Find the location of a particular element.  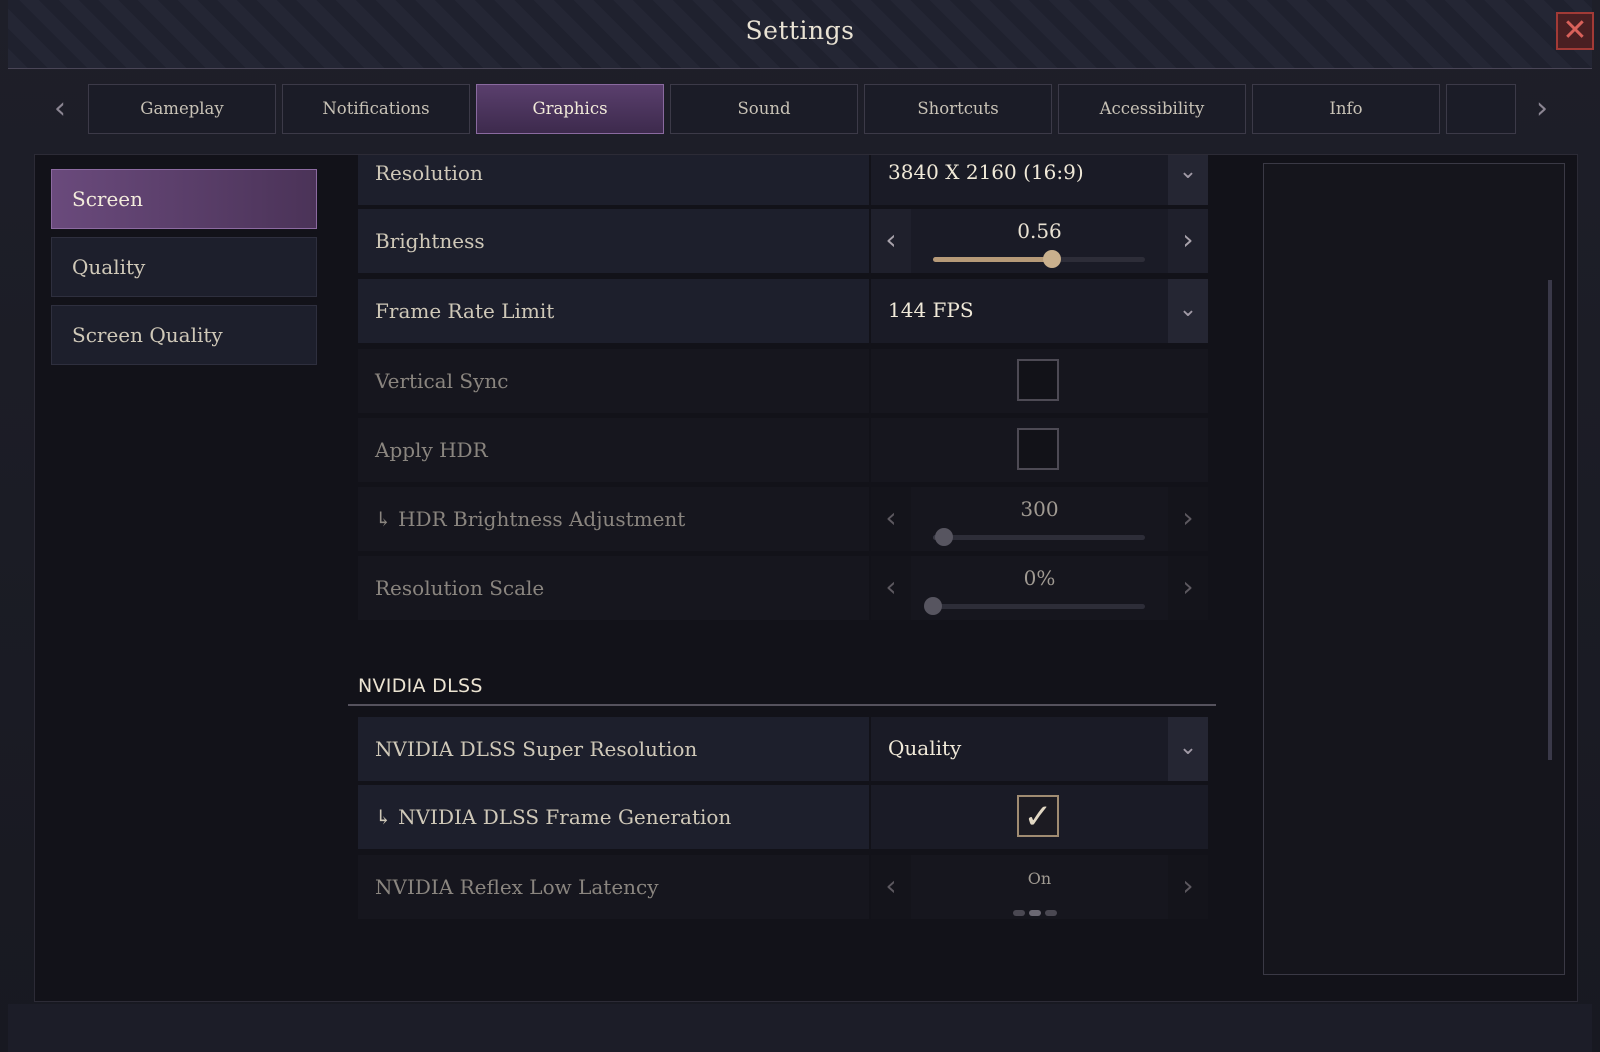

setting-resolution-scale: Resolution Scale ‹ 0% › is located at coordinates (783, 588).